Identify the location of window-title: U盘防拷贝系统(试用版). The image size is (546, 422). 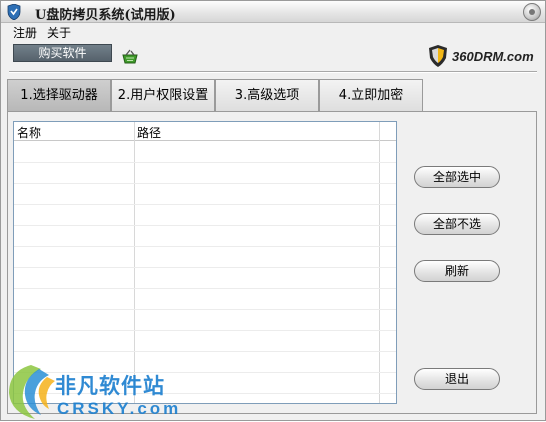
(105, 15).